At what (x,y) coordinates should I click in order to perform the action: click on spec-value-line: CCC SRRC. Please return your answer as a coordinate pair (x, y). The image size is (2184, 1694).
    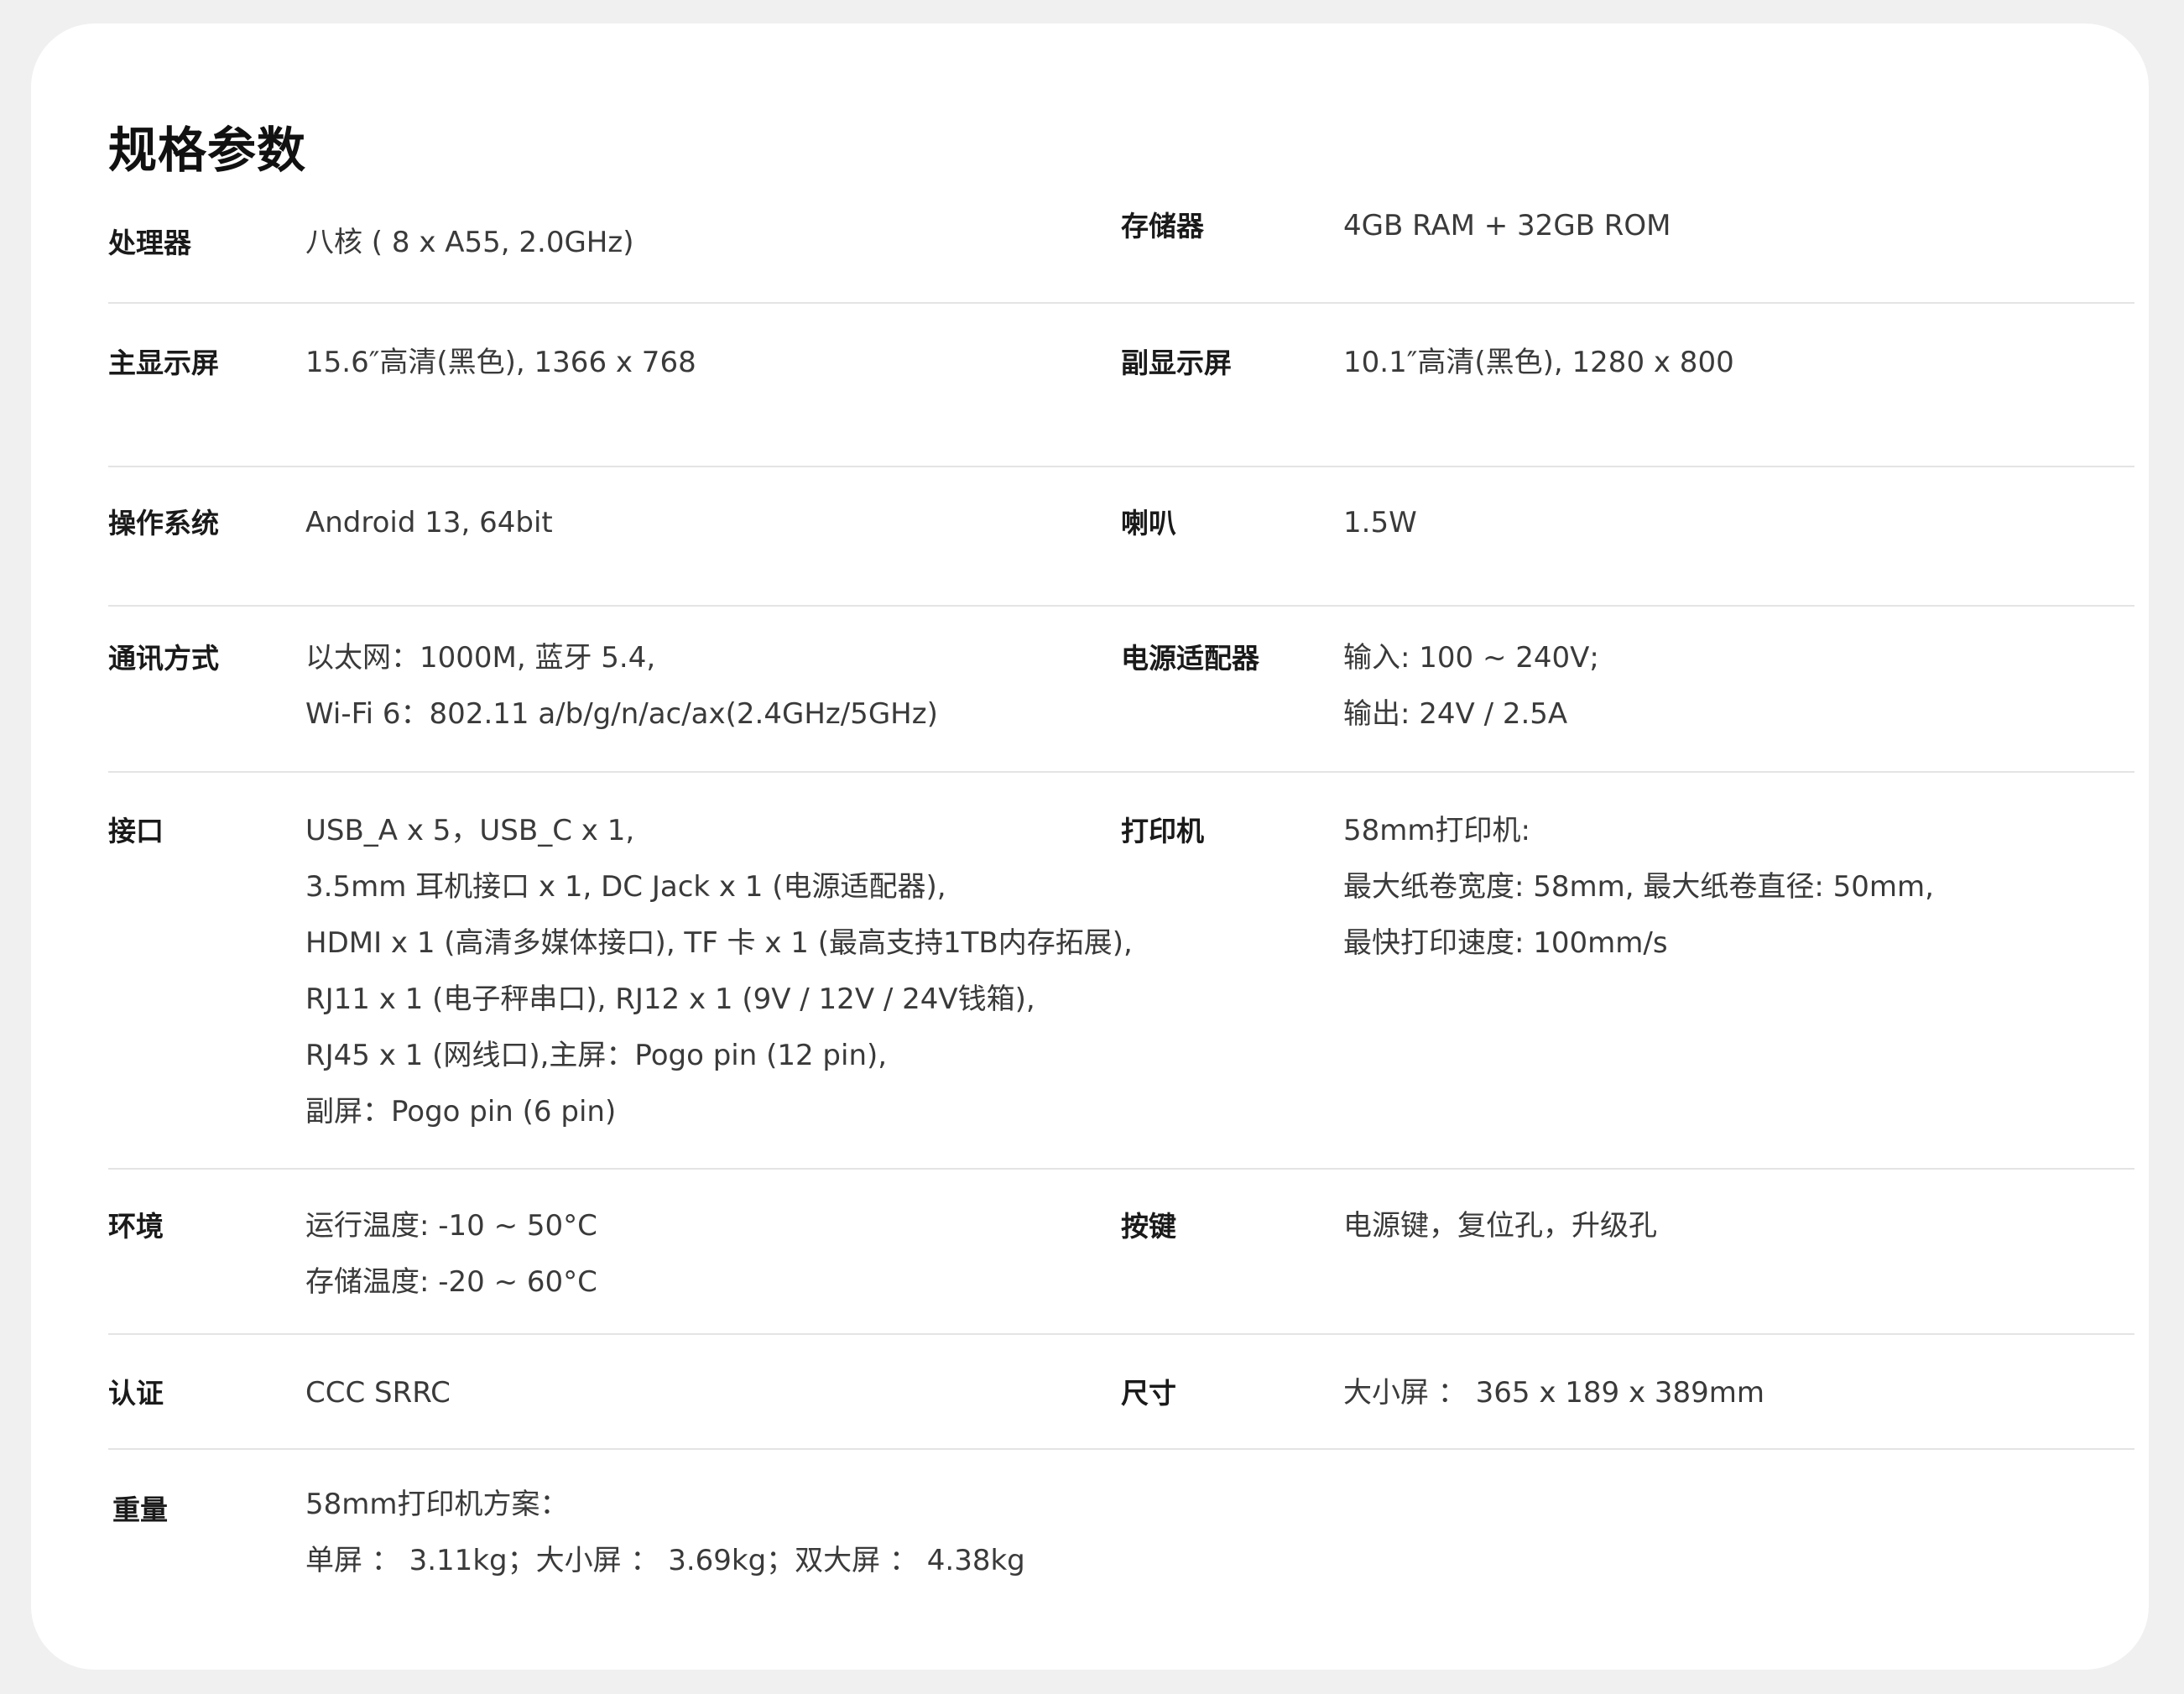
    Looking at the image, I should click on (378, 1393).